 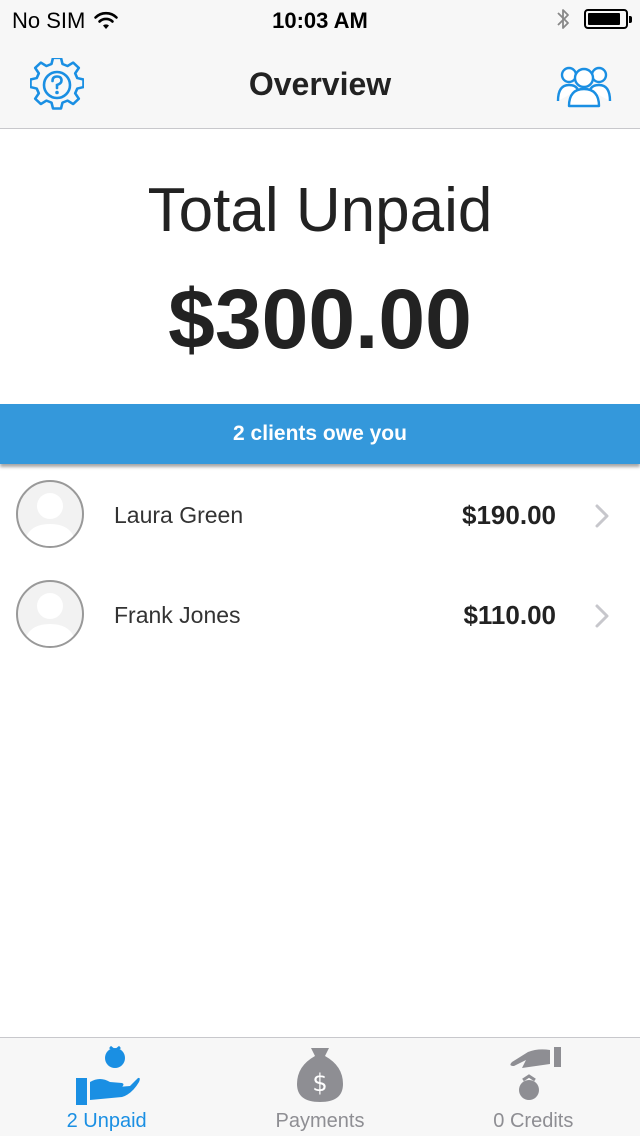 I want to click on tab-bar: 2 Unpaid $ Payments 0 Credits, so click(x=320, y=1086).